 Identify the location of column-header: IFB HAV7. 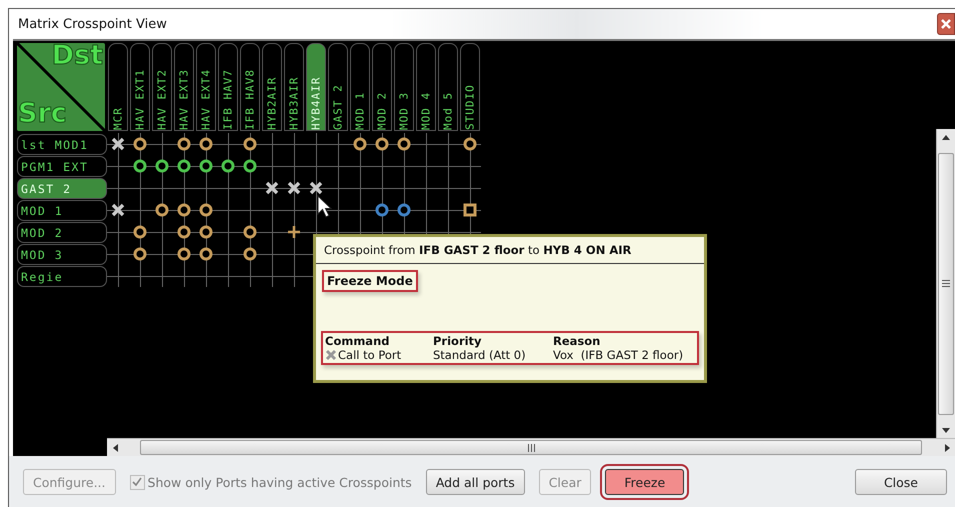
(228, 87).